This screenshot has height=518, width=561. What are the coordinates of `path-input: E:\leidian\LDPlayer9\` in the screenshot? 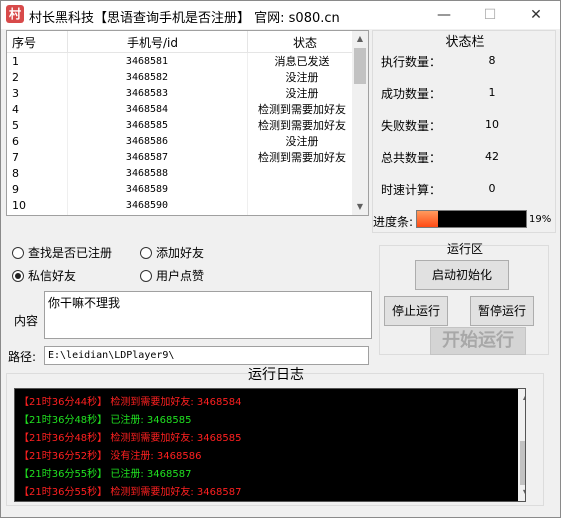 It's located at (206, 355).